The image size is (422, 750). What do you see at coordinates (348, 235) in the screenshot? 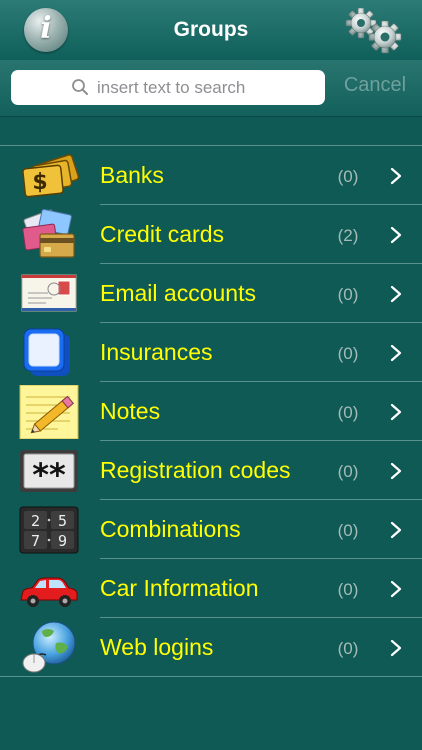
I see `group-count: (2)` at bounding box center [348, 235].